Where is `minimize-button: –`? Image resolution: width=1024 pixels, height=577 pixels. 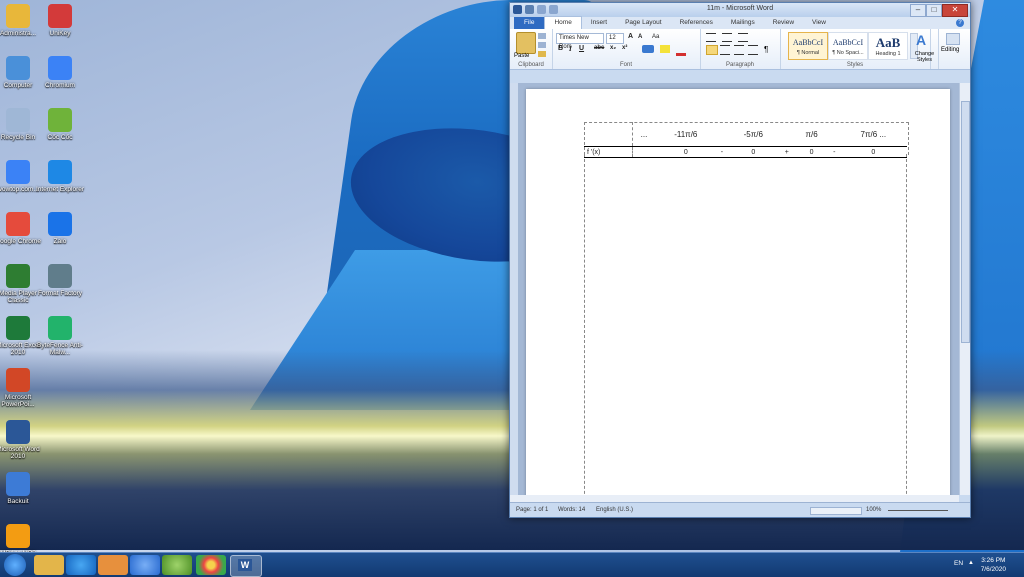 minimize-button: – is located at coordinates (918, 10).